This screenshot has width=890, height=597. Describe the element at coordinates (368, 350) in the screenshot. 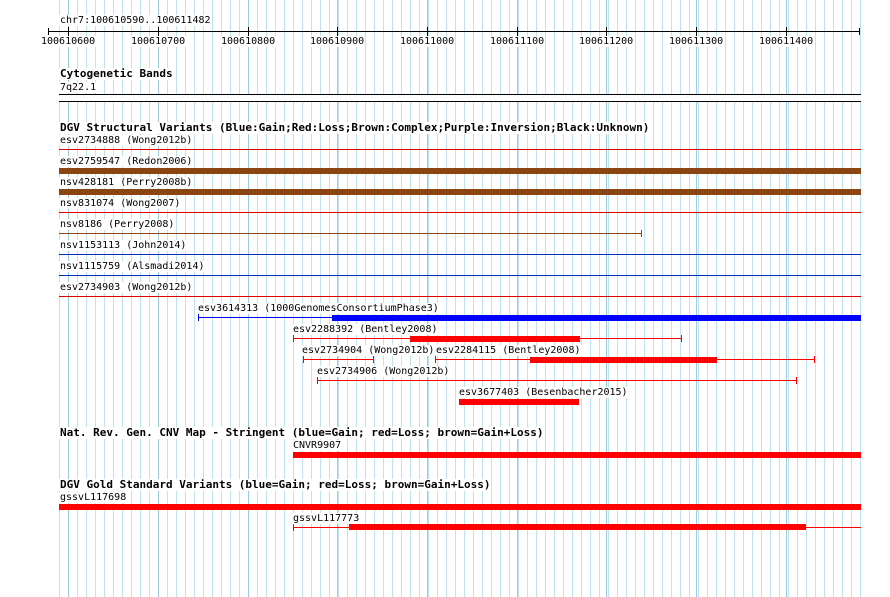

I see `variant-label: esv2734904 (Wong2012b)` at that location.